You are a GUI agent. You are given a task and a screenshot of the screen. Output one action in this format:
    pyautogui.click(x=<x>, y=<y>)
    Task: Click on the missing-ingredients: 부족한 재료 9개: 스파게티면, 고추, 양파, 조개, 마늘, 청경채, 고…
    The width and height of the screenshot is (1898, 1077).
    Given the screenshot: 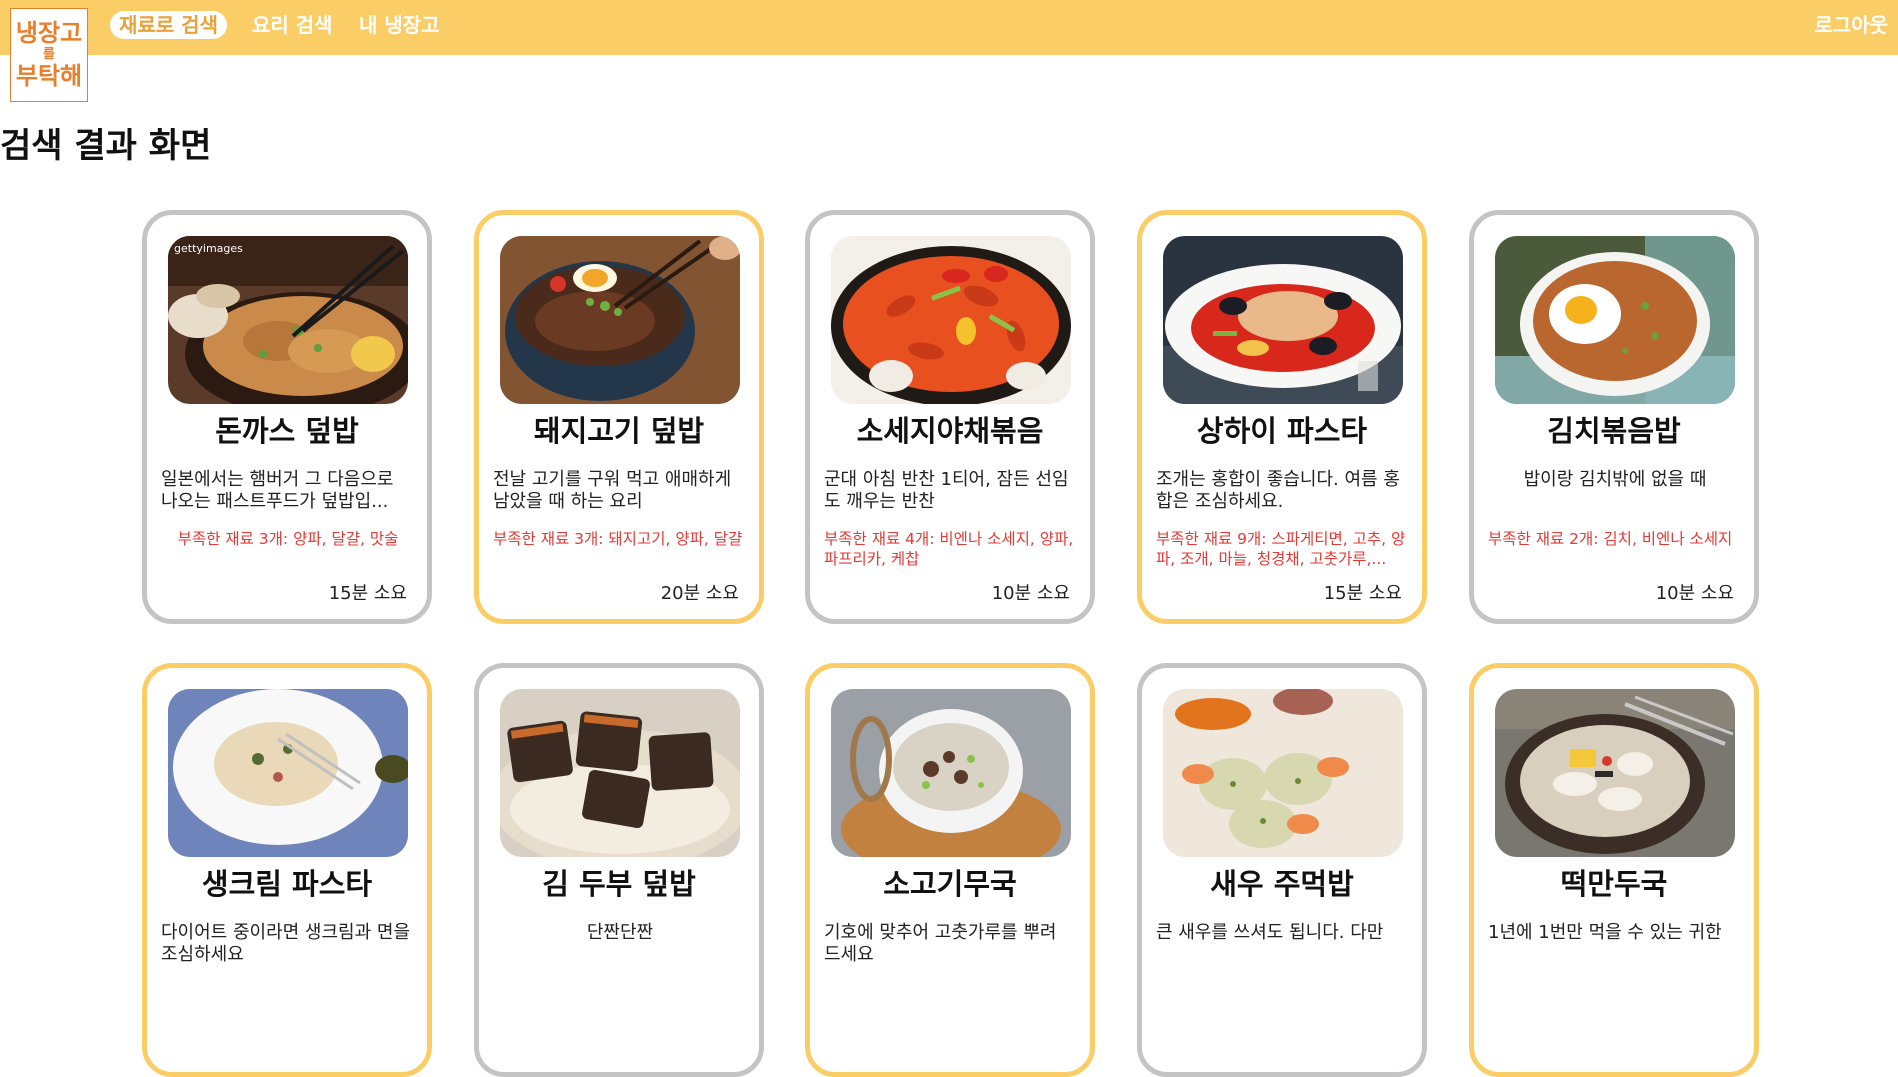 What is the action you would take?
    pyautogui.click(x=1281, y=549)
    